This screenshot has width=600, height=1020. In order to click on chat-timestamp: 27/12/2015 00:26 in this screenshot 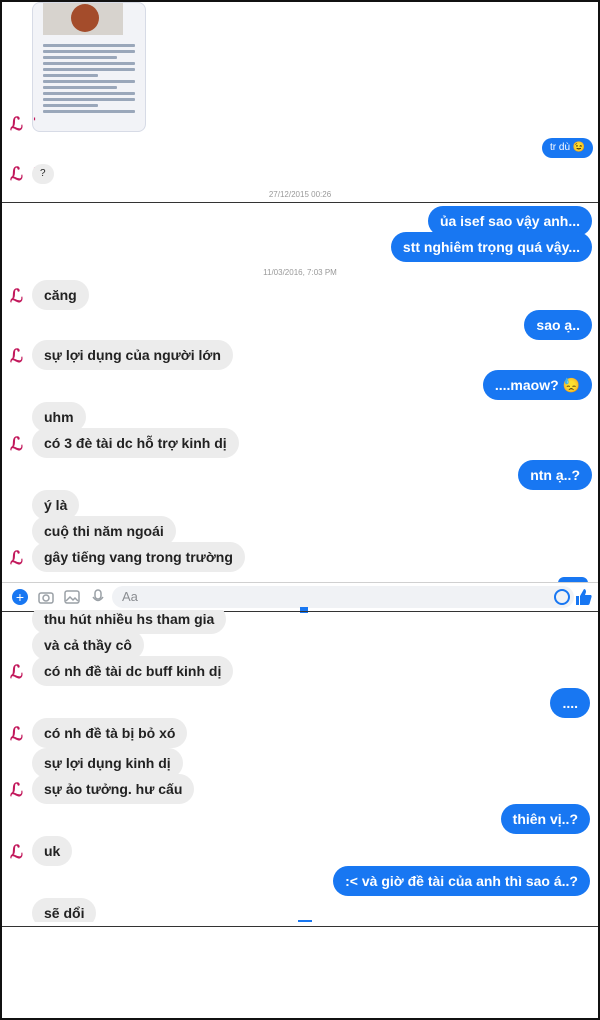, I will do `click(300, 194)`.